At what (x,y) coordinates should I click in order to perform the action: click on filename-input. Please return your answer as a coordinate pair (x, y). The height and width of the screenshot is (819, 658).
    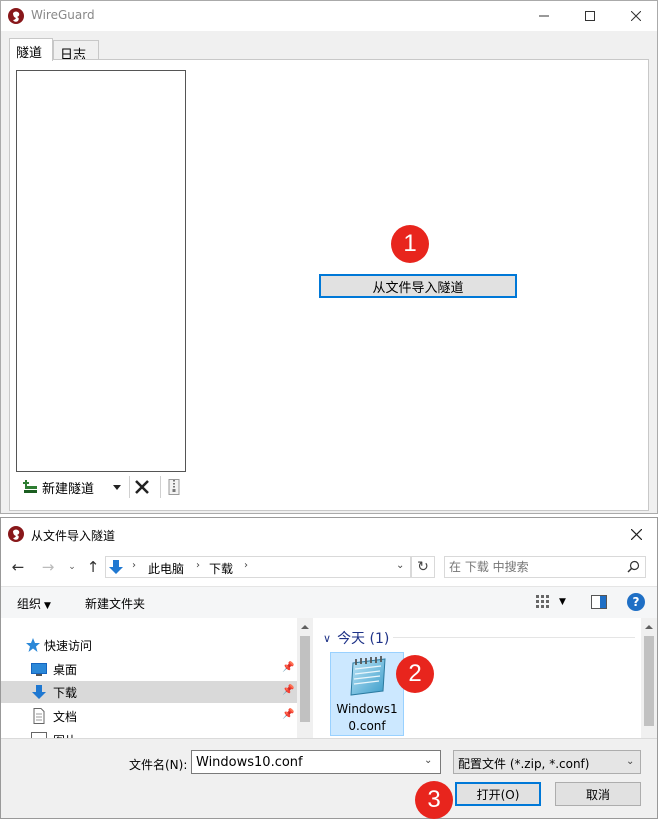
    Looking at the image, I should click on (306, 762).